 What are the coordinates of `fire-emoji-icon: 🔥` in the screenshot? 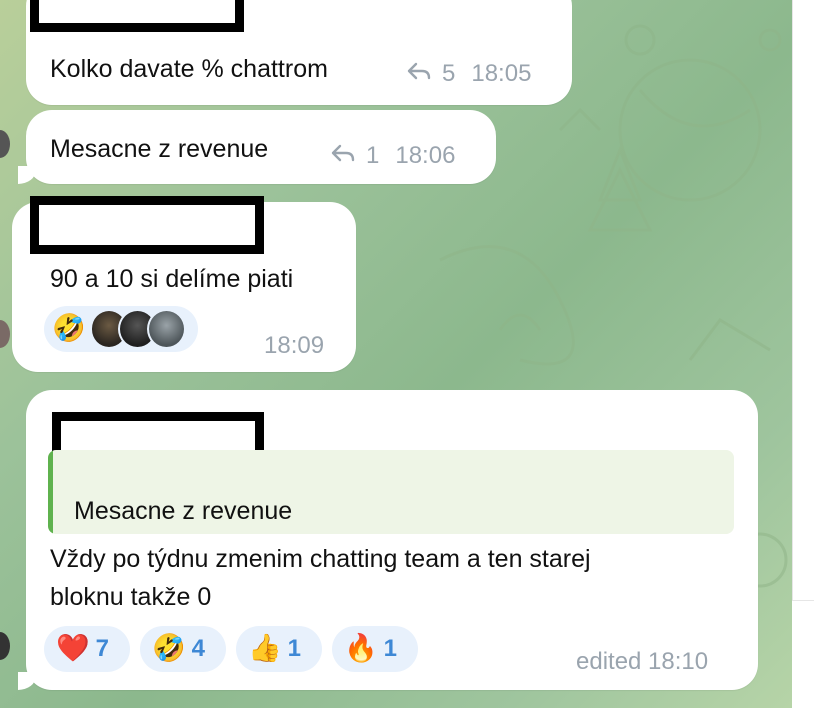 It's located at (361, 648).